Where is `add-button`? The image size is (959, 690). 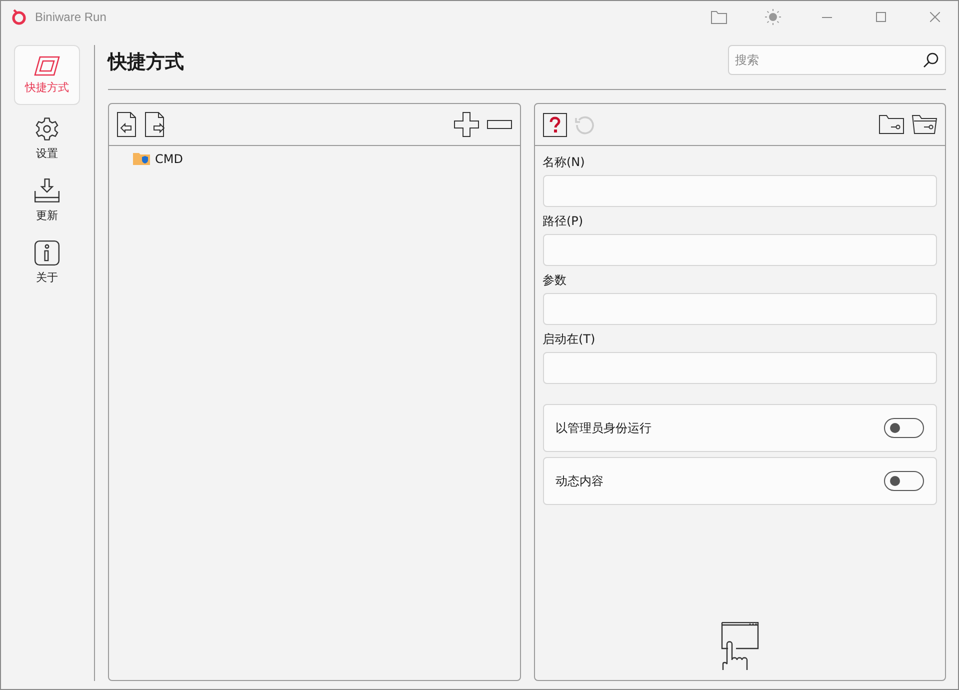 add-button is located at coordinates (466, 124).